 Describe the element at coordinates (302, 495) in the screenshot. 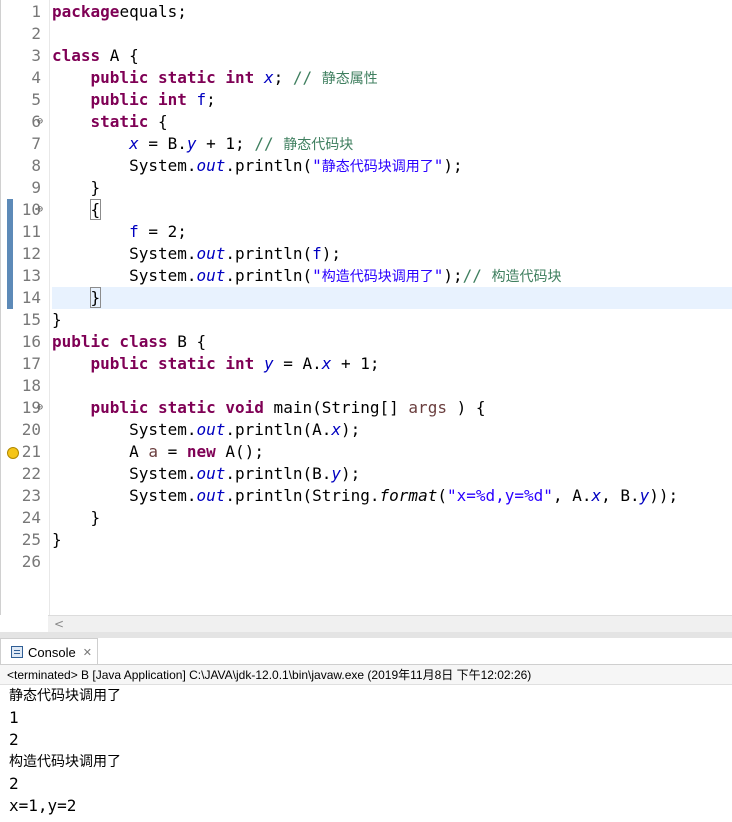

I see `code-token: .println(String.` at that location.